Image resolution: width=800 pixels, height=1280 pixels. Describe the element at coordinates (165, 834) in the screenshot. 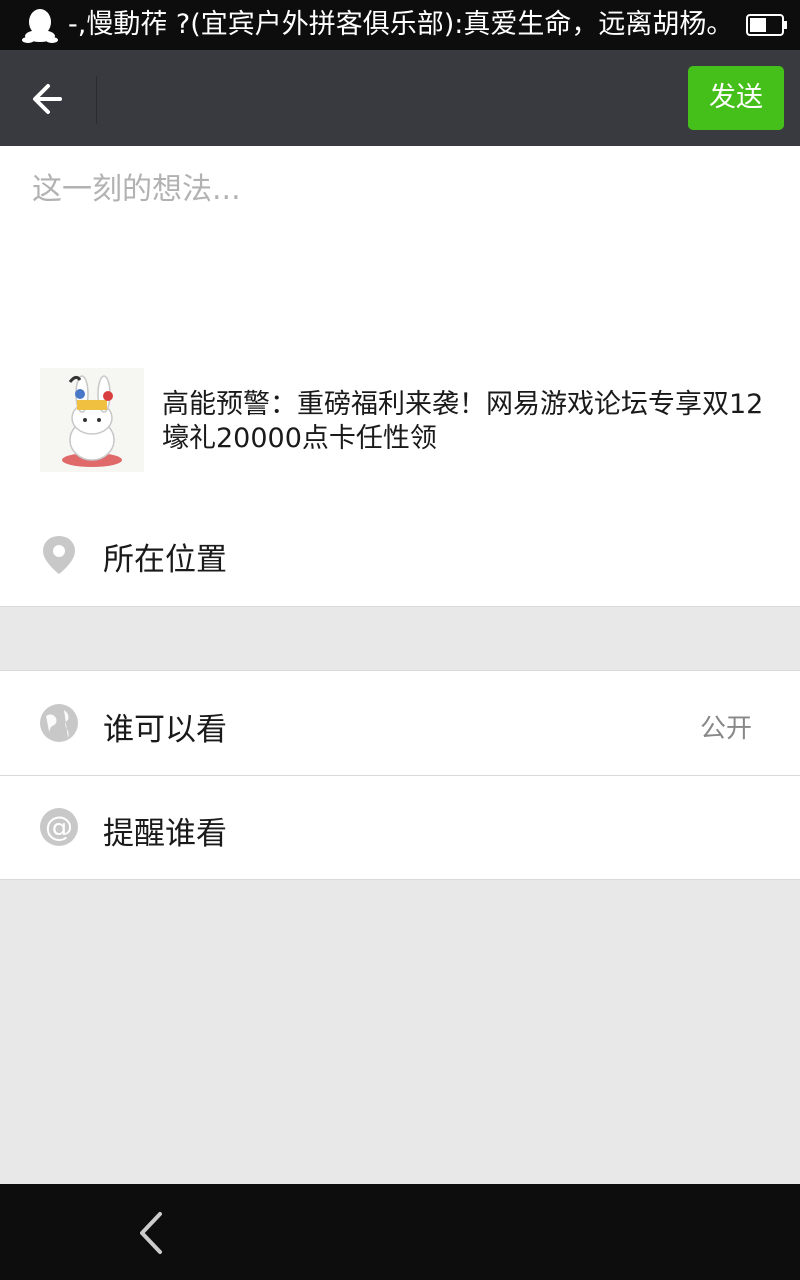

I see `remind-label: 提醒谁看` at that location.